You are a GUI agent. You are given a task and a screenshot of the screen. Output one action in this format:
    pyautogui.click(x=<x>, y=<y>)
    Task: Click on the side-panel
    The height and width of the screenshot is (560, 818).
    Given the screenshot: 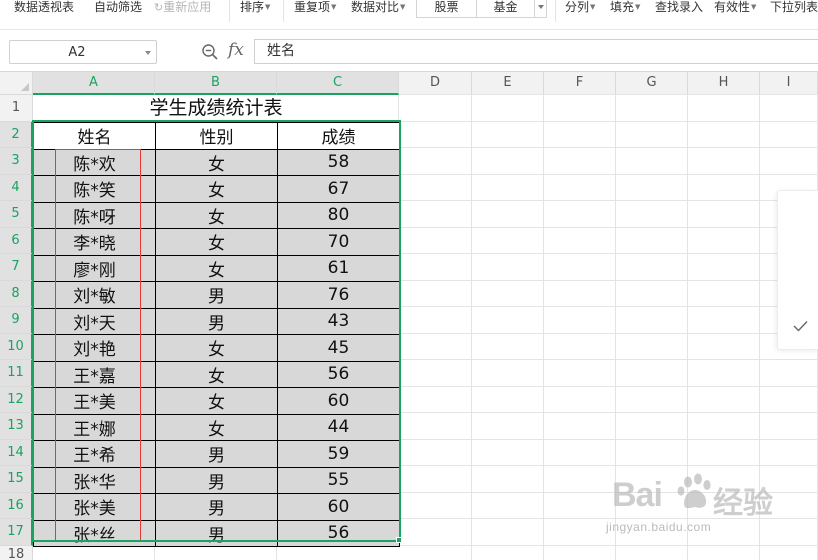 What is the action you would take?
    pyautogui.click(x=797, y=270)
    